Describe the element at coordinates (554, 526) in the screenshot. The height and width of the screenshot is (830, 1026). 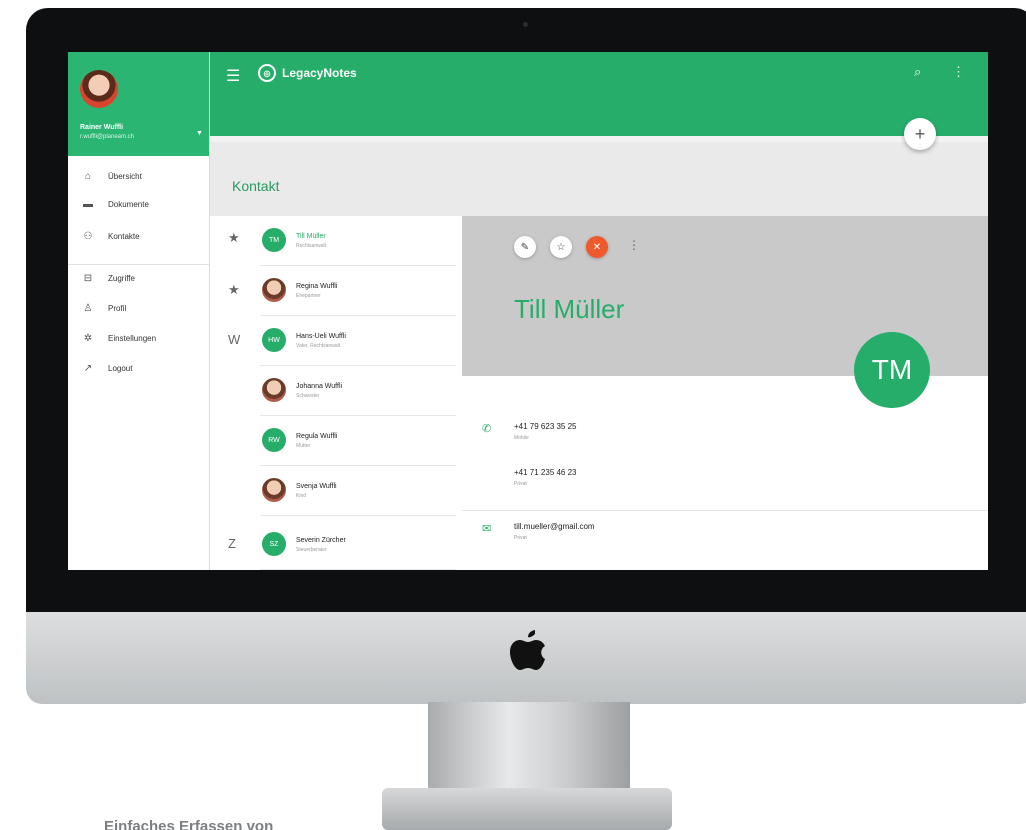
I see `email-value: till.mueller@gmail.com` at that location.